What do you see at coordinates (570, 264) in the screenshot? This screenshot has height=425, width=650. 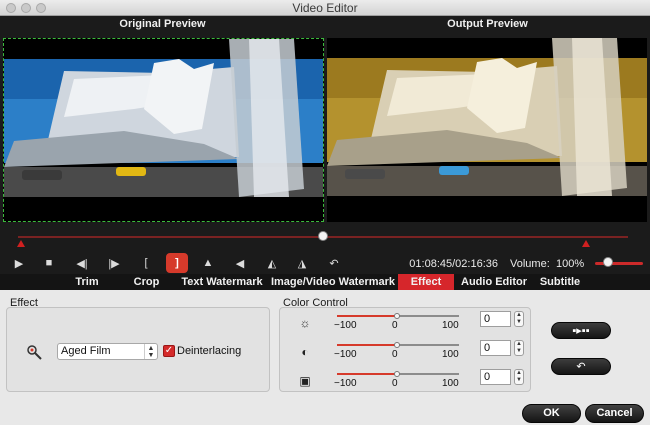 I see `volume-value: 100%` at bounding box center [570, 264].